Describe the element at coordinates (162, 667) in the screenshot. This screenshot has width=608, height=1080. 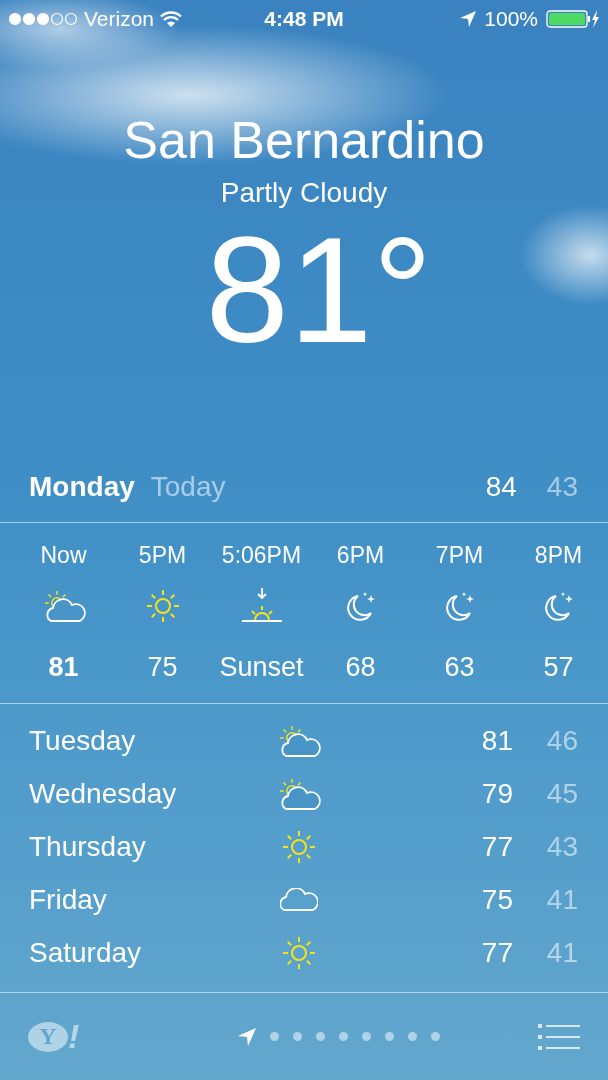
I see `hour-temperature: 75` at that location.